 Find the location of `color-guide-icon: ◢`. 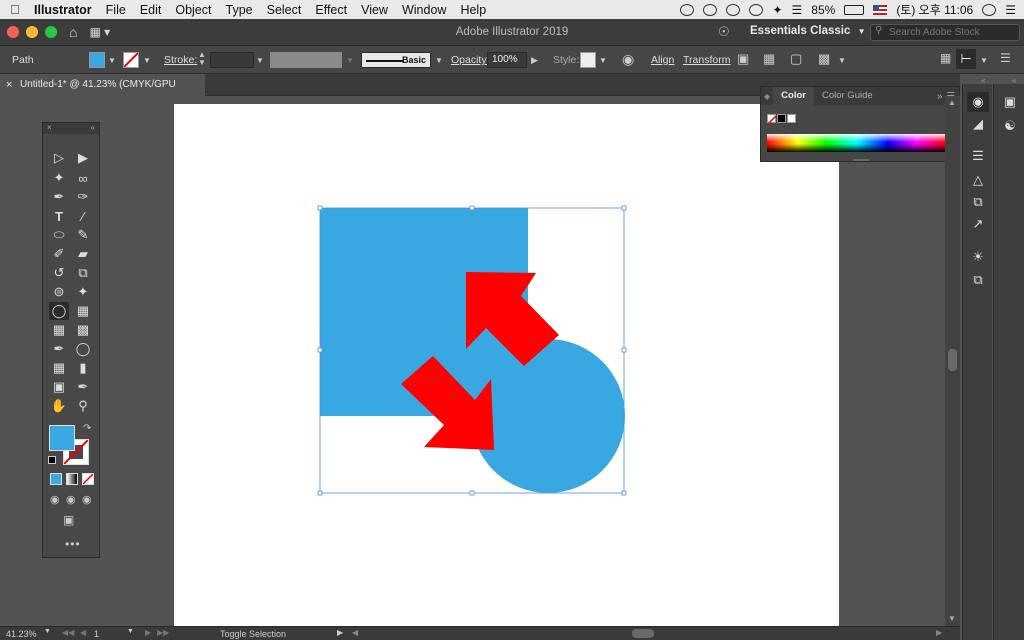

color-guide-icon: ◢ is located at coordinates (978, 124).